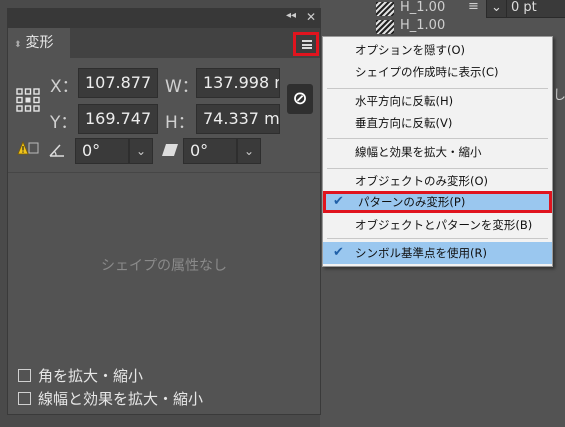  What do you see at coordinates (164, 18) in the screenshot?
I see `panel-title-bar` at bounding box center [164, 18].